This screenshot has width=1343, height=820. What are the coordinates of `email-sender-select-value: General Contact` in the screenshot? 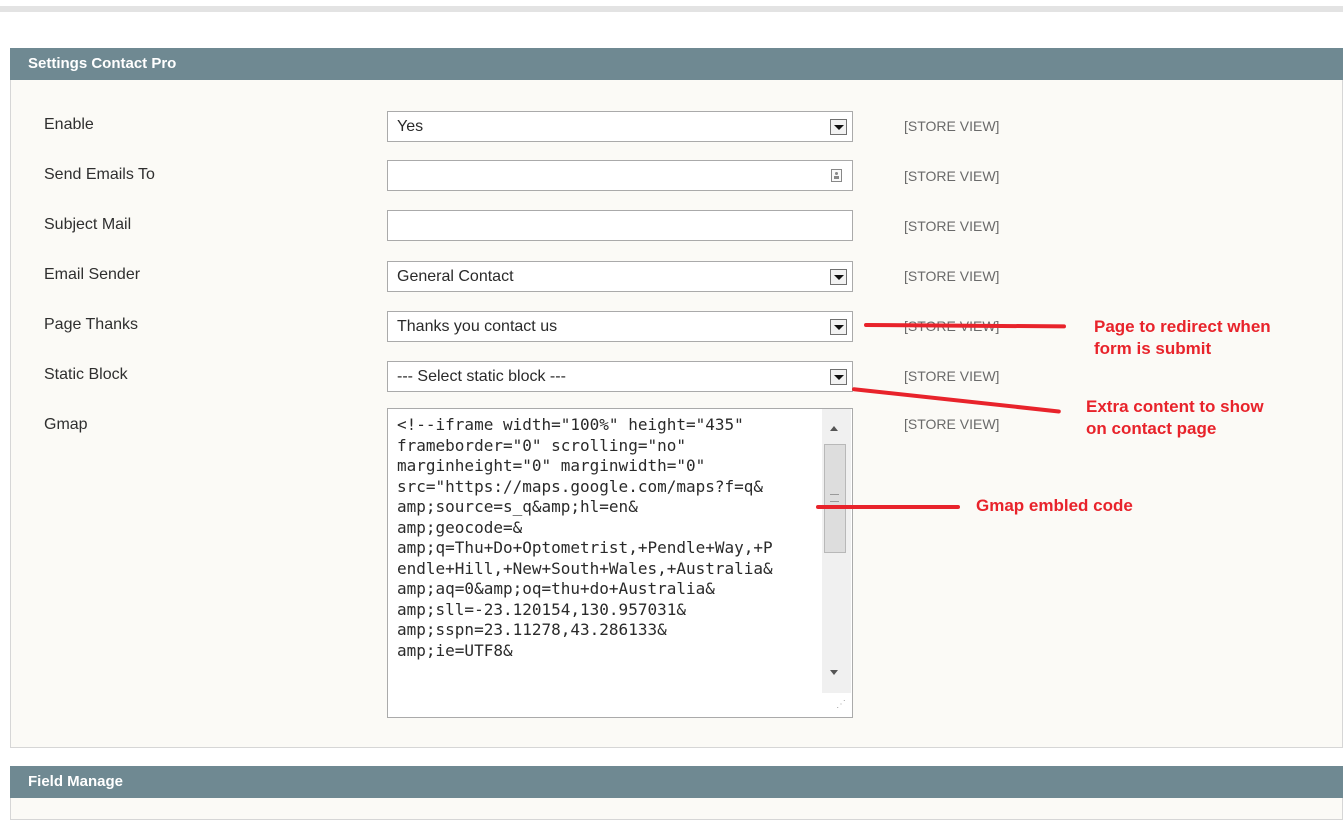 It's located at (455, 276).